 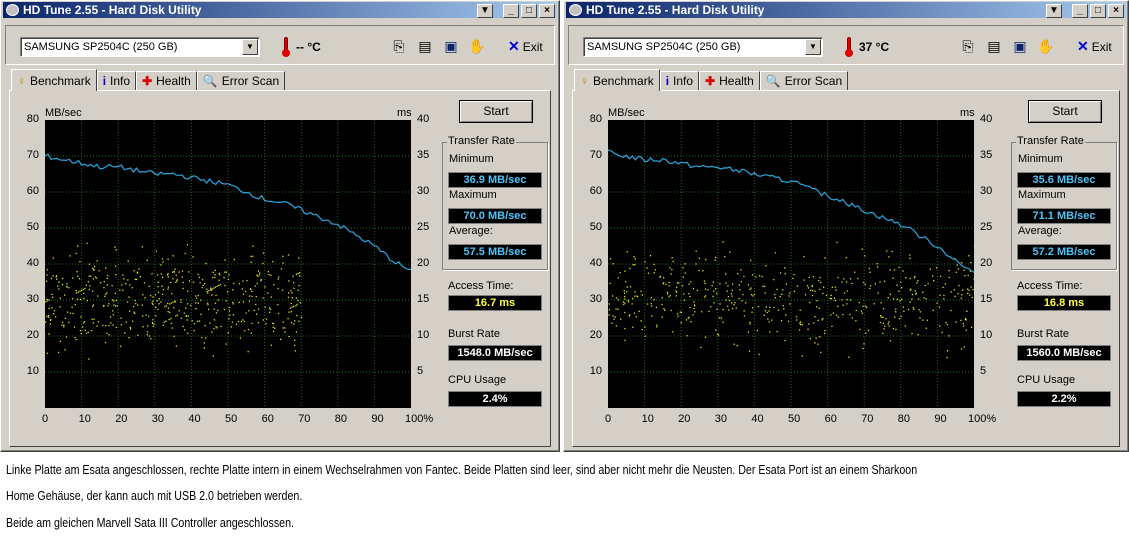 I want to click on transfer-rate-label: Transfer Rate, so click(x=1050, y=141).